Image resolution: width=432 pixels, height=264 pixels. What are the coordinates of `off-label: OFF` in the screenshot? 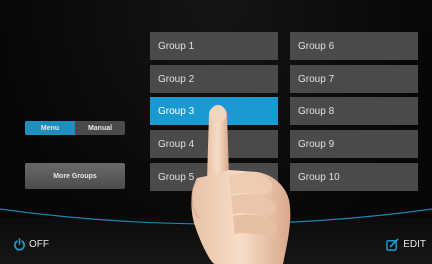 It's located at (39, 244).